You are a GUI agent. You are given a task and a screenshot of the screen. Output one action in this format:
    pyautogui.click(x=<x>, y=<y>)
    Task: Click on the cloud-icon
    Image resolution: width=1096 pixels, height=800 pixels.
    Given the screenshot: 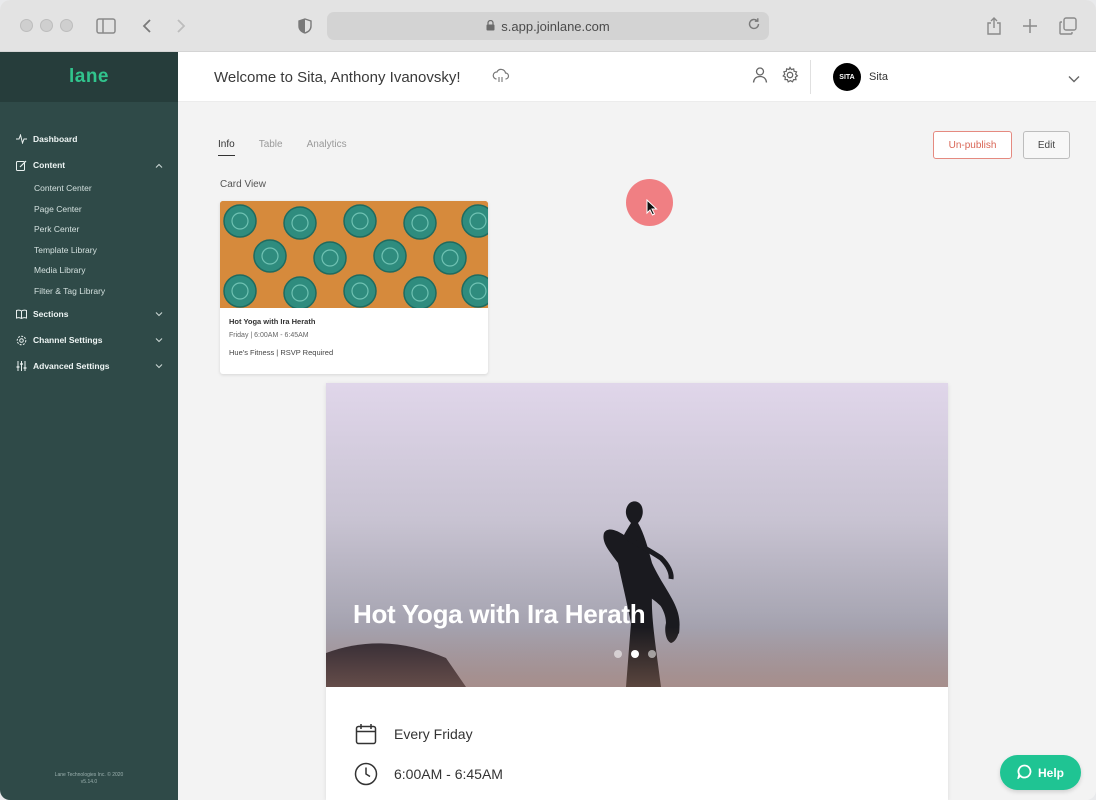 What is the action you would take?
    pyautogui.click(x=501, y=78)
    